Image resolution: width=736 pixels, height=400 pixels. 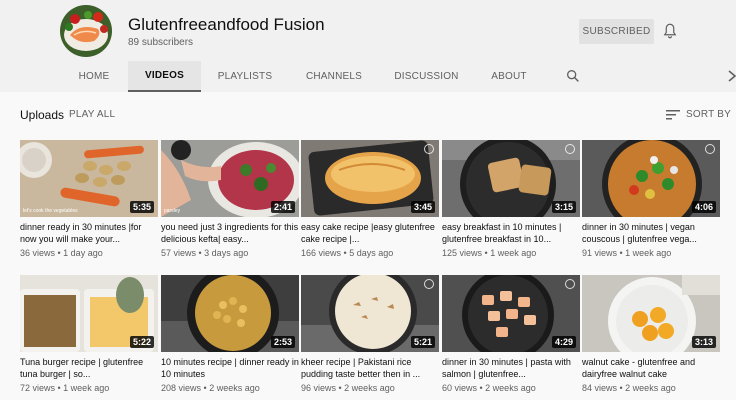 I want to click on video-meta: 208 views • 2 weeks ago, so click(x=210, y=388).